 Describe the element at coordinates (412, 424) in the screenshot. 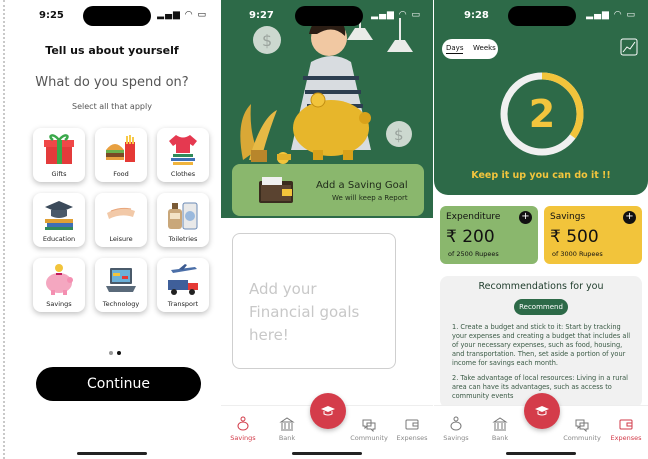

I see `wallet-tab-icon` at that location.